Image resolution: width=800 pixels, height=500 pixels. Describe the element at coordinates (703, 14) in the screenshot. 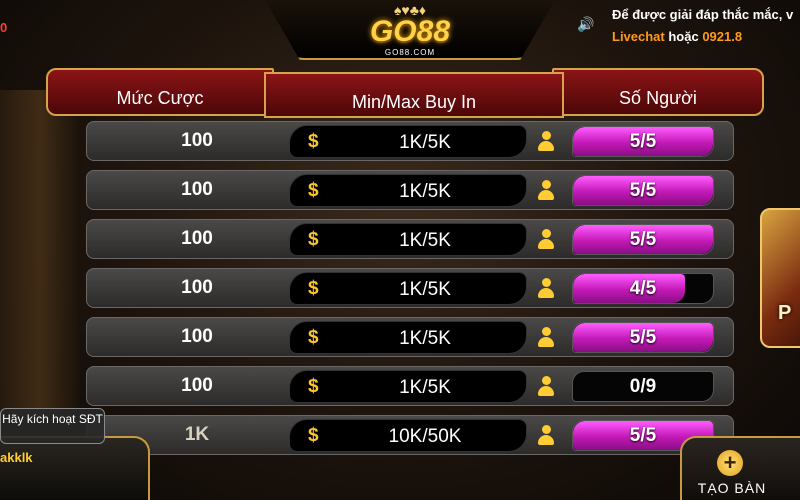

I see `support-line1: Để được giải đáp thắc mắc, v` at that location.